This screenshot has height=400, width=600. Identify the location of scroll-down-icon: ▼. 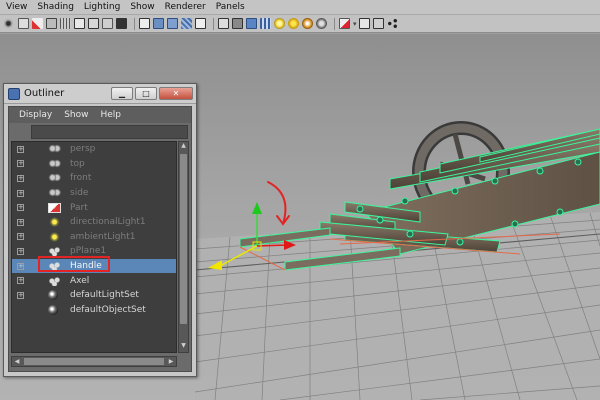
(183, 347).